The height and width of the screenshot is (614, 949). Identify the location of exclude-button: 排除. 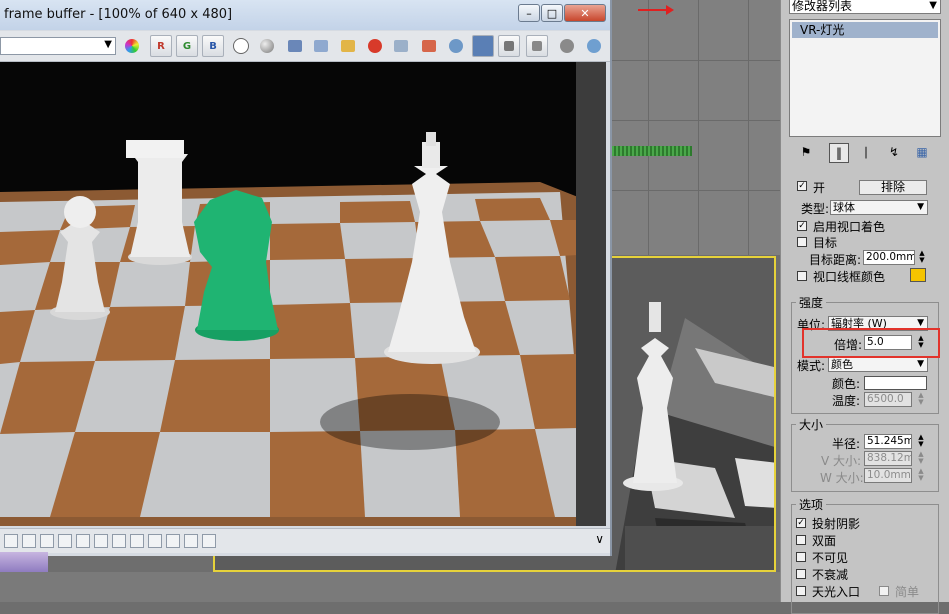
(893, 187).